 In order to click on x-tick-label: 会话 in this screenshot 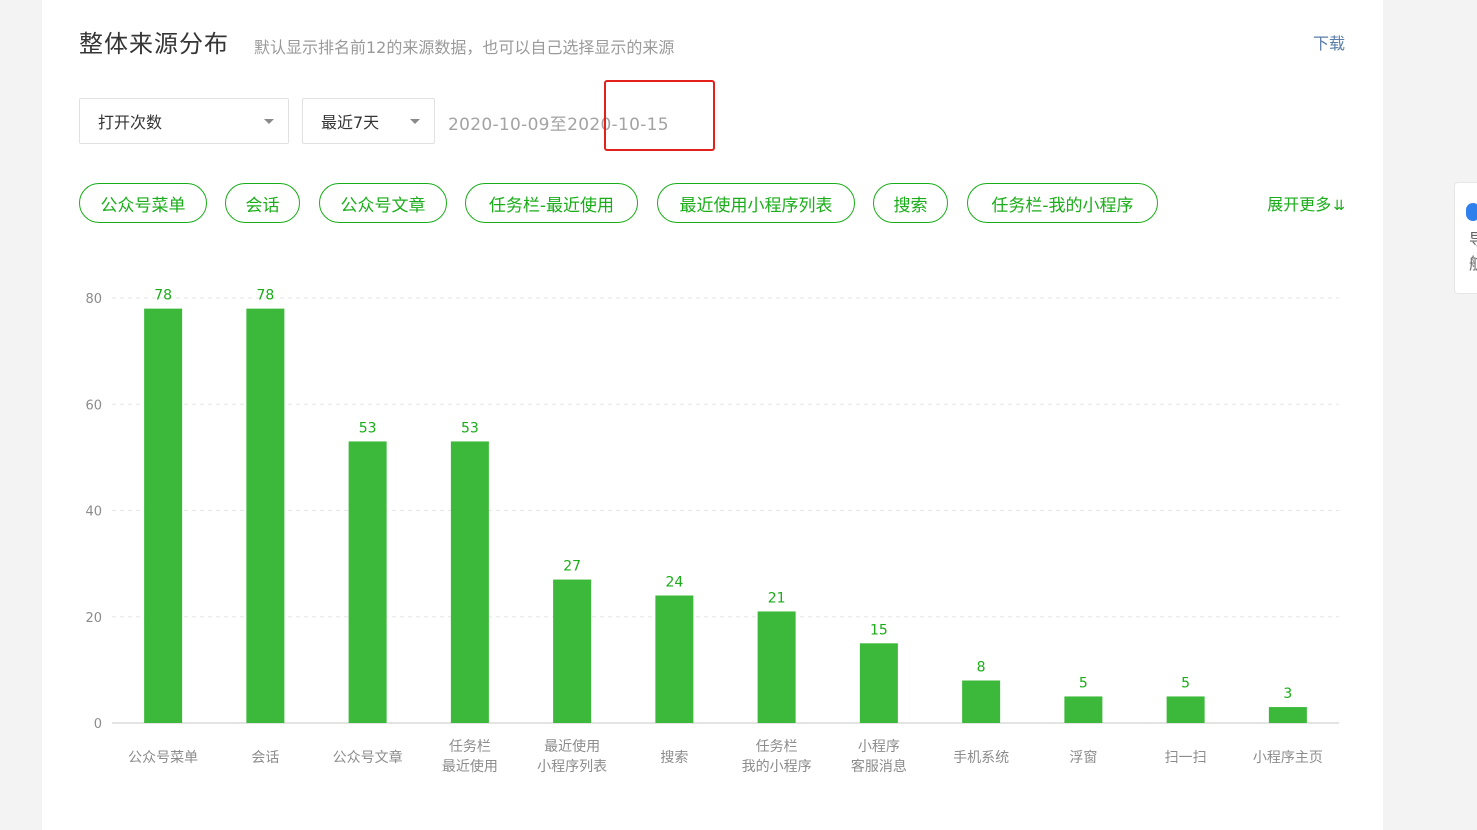, I will do `click(265, 758)`.